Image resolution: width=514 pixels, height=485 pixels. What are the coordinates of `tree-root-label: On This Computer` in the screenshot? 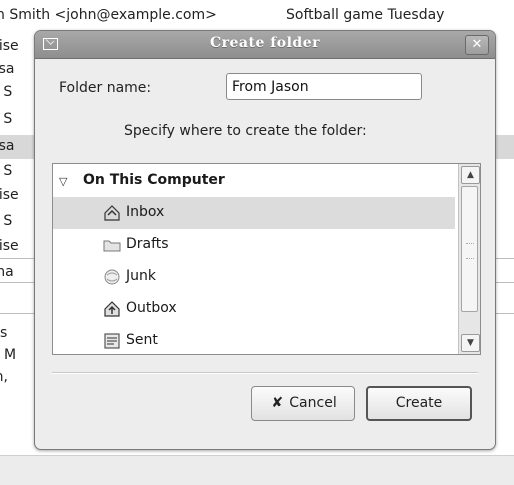 It's located at (154, 180).